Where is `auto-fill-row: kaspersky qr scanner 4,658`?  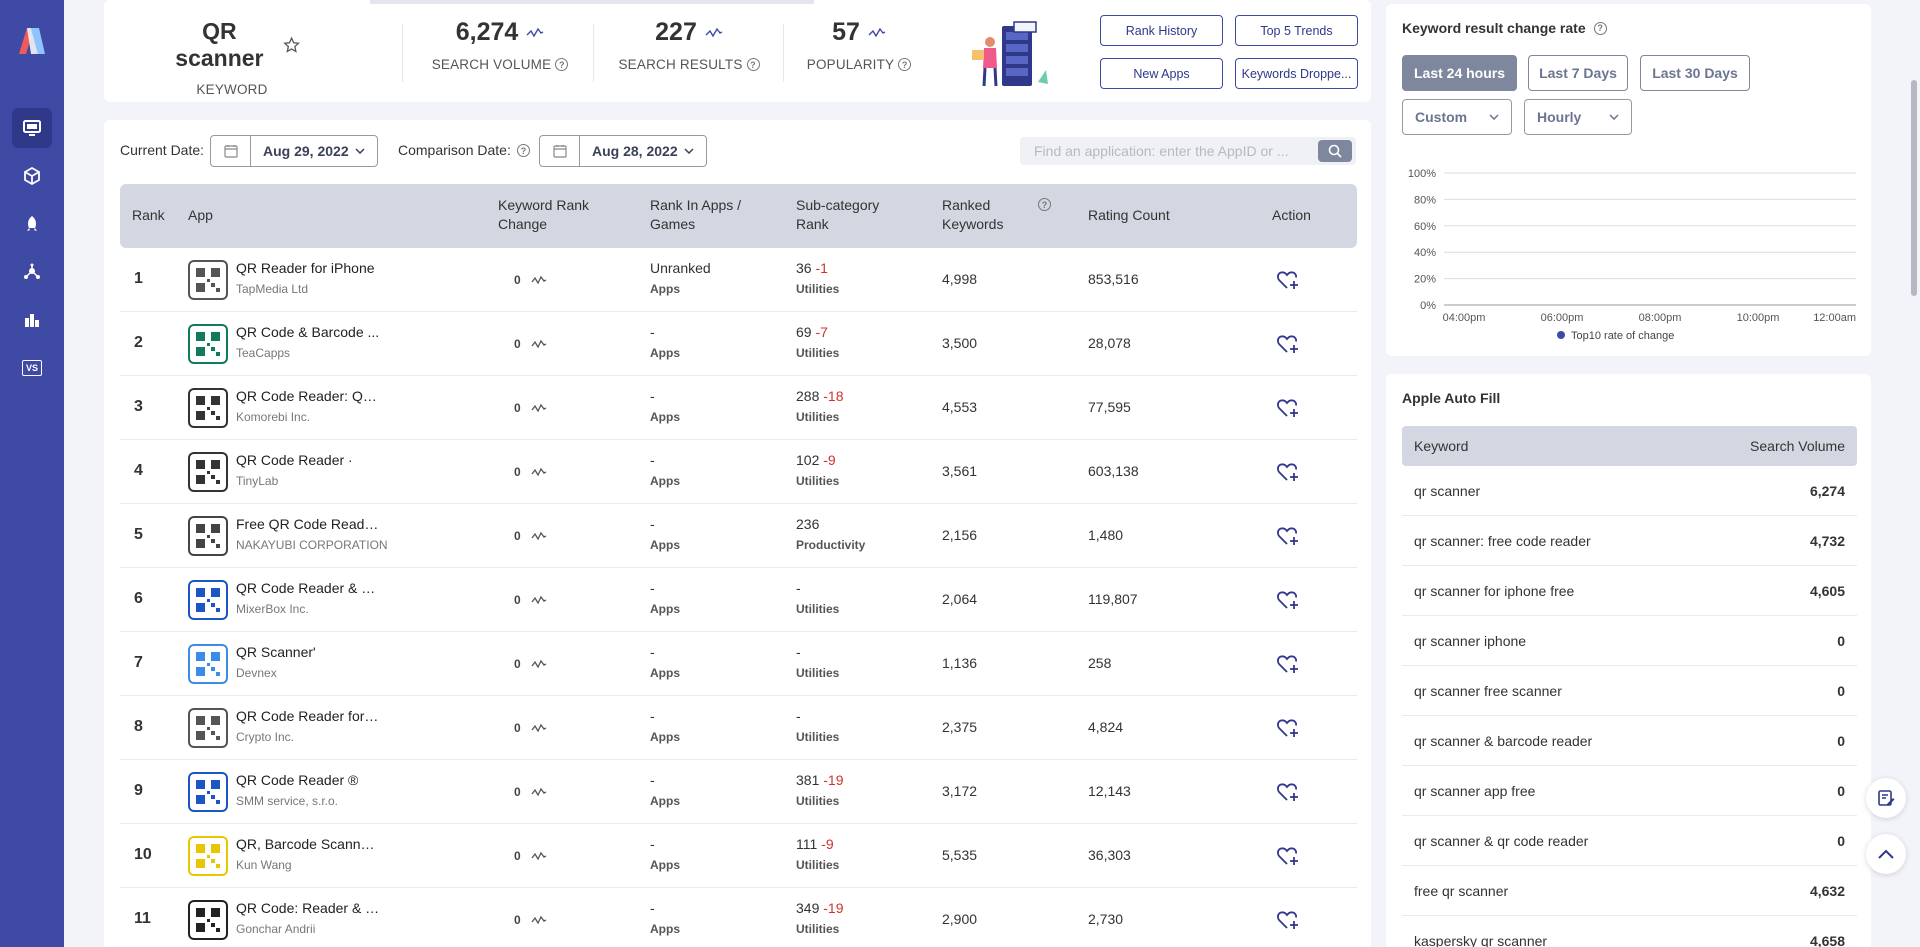
auto-fill-row: kaspersky qr scanner 4,658 is located at coordinates (1629, 931).